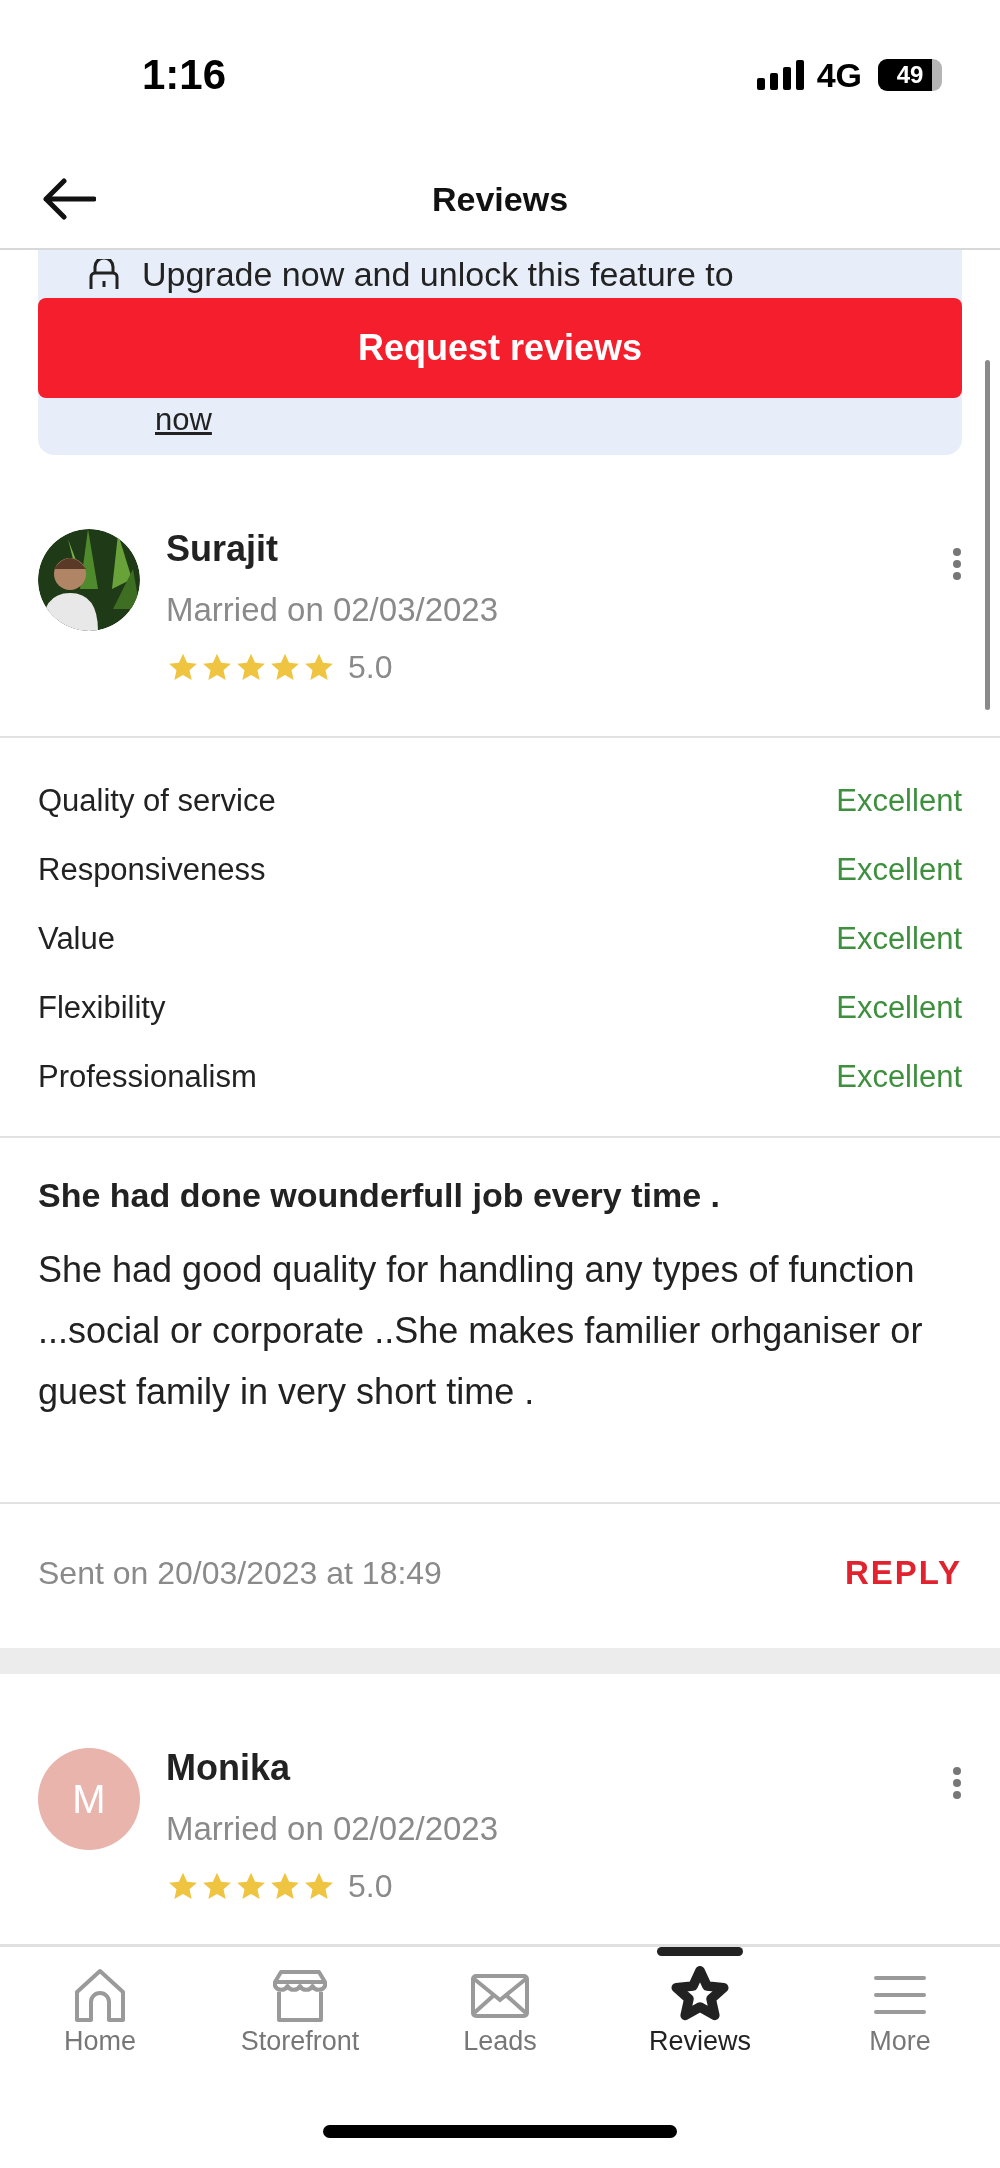 The height and width of the screenshot is (2168, 1000). What do you see at coordinates (300, 2017) in the screenshot?
I see `tab: Storefront` at bounding box center [300, 2017].